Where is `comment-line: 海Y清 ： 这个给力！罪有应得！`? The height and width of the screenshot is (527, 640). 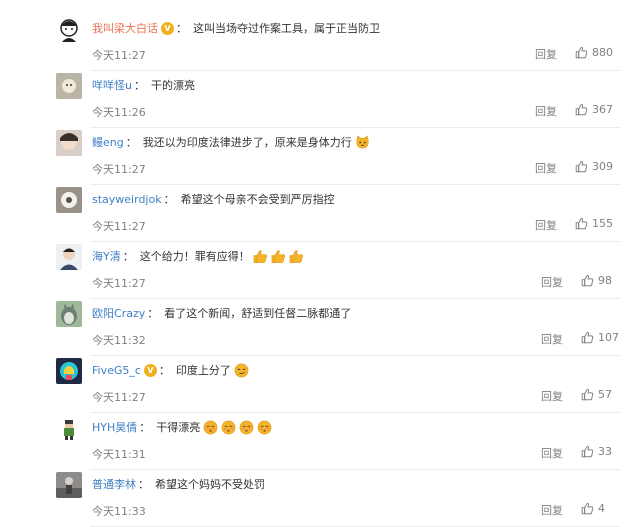
comment-line: 海Y清 ： 这个给力！罪有应得！ is located at coordinates (198, 256).